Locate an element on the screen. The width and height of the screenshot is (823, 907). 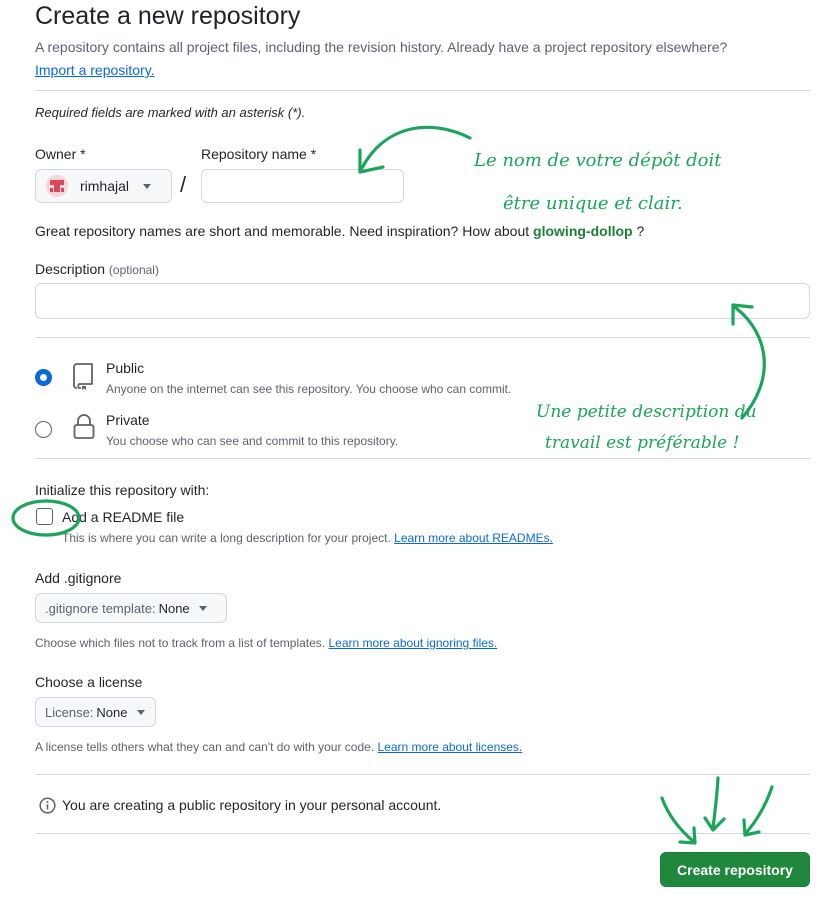
annotation-desc-line1: Une petite description du is located at coordinates (646, 412).